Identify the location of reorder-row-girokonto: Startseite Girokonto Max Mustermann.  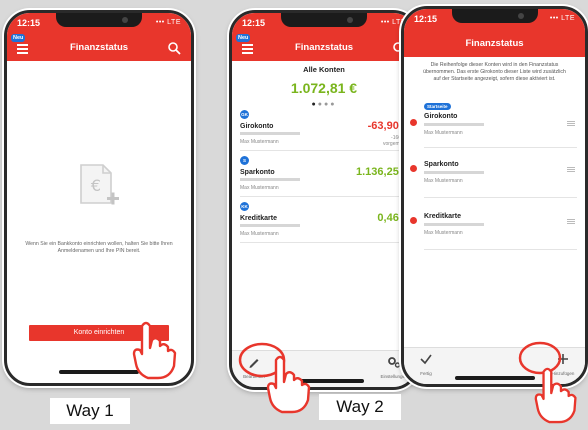
(493, 125).